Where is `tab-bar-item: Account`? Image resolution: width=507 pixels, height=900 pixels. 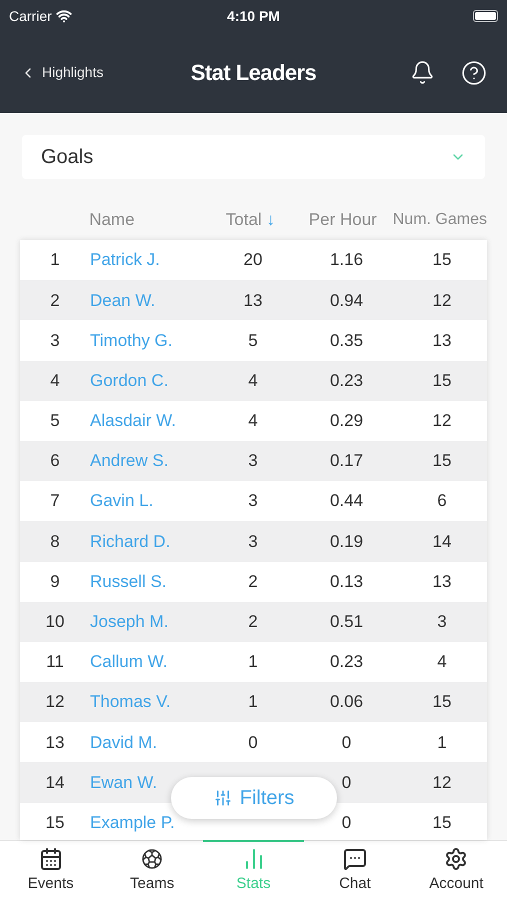
tab-bar-item: Account is located at coordinates (456, 870).